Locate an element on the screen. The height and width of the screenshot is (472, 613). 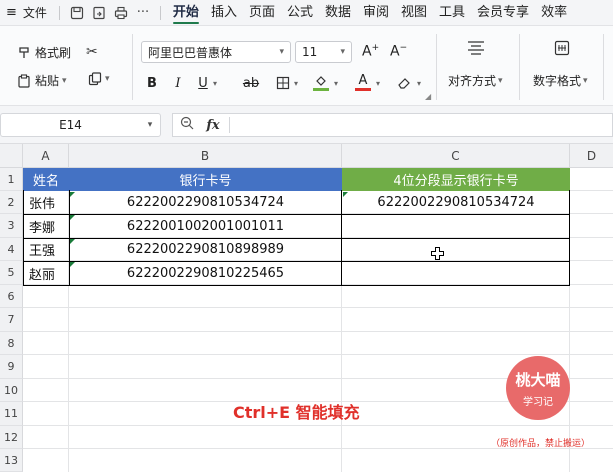
tab-page: 页面 is located at coordinates (262, 13).